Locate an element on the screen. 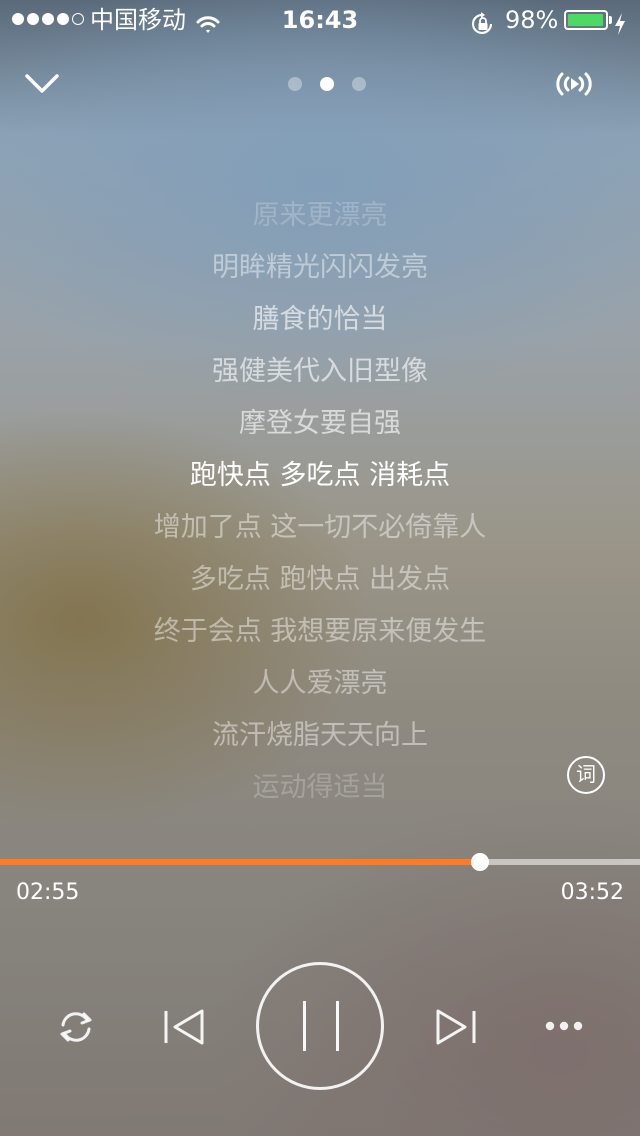  battery-icon is located at coordinates (586, 20).